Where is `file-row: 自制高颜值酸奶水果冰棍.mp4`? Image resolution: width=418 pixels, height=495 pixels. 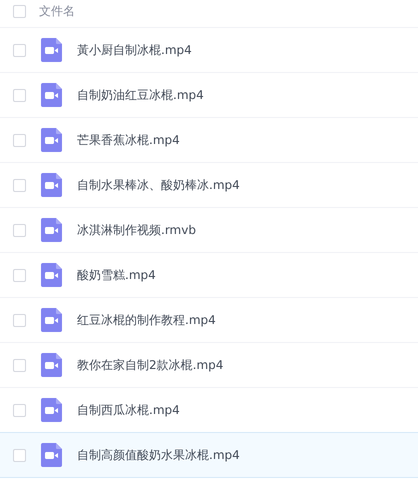 file-row: 自制高颜值酸奶水果冰棍.mp4 is located at coordinates (209, 455).